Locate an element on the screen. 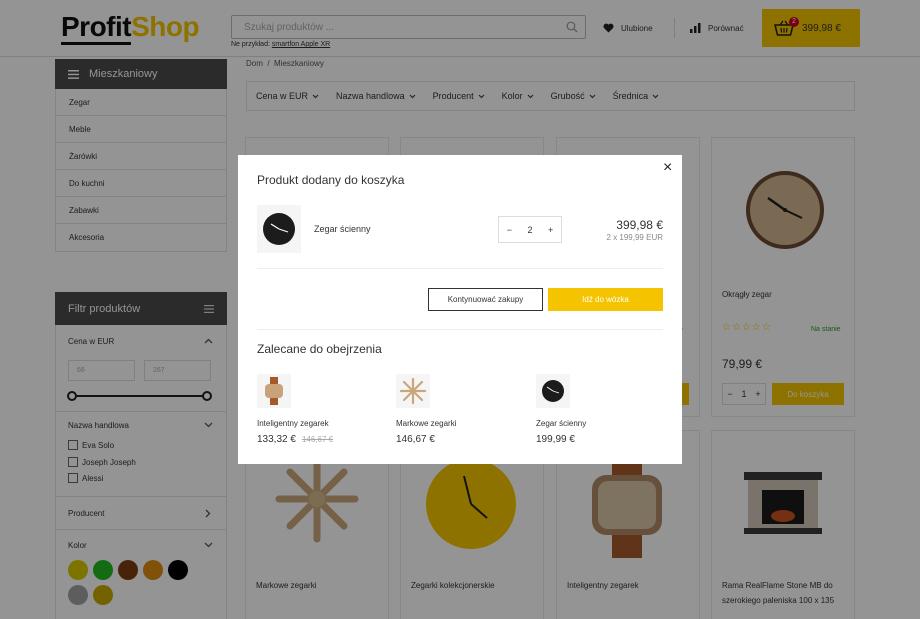 This screenshot has height=619, width=920. modal-item-thumbnail is located at coordinates (279, 229).